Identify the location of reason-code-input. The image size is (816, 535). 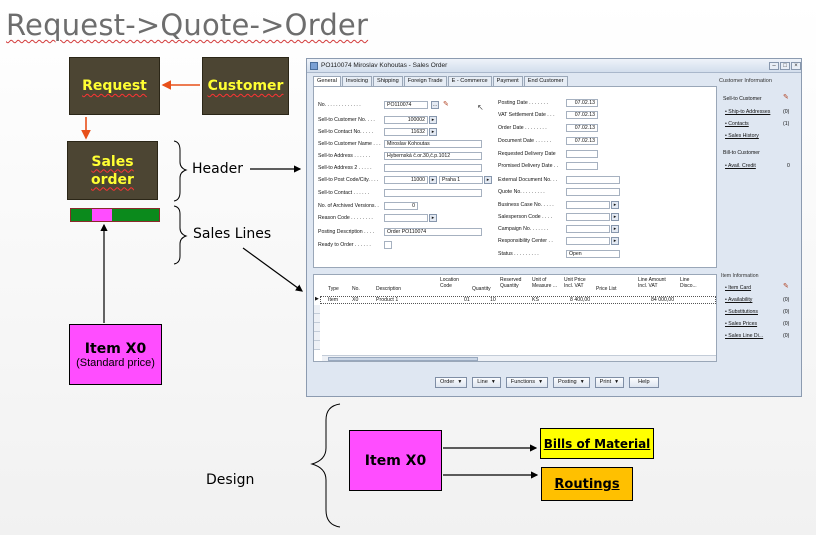
(406, 218).